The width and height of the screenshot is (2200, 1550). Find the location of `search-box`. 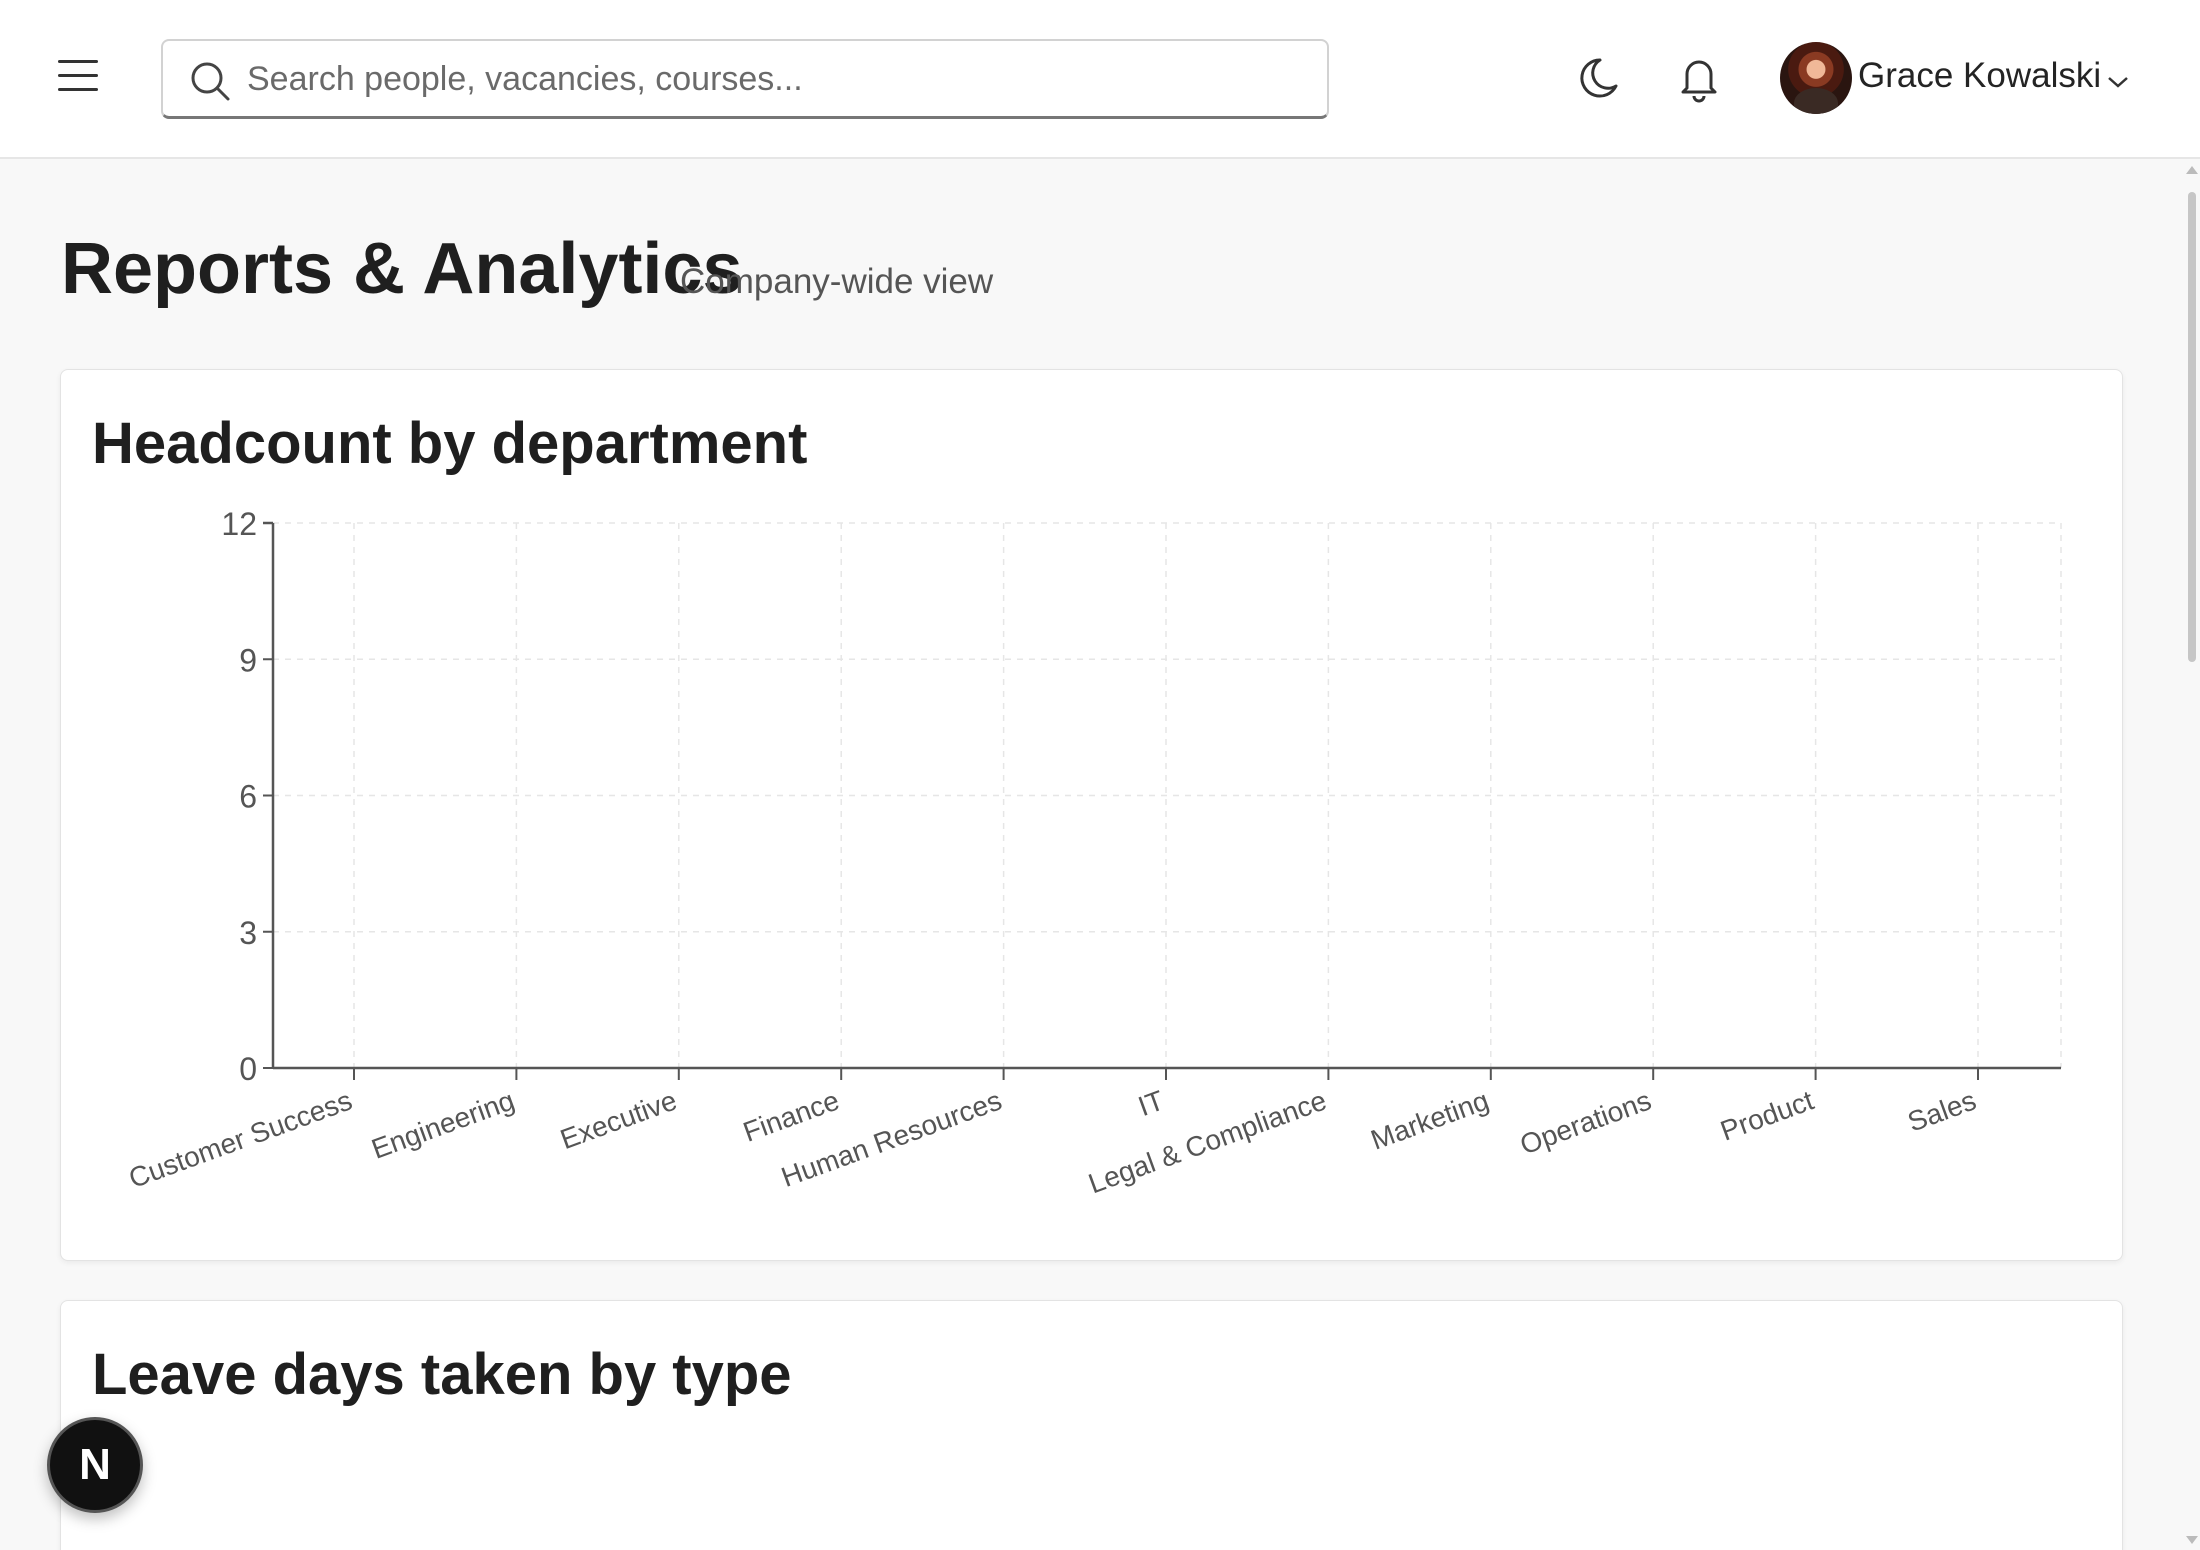

search-box is located at coordinates (745, 79).